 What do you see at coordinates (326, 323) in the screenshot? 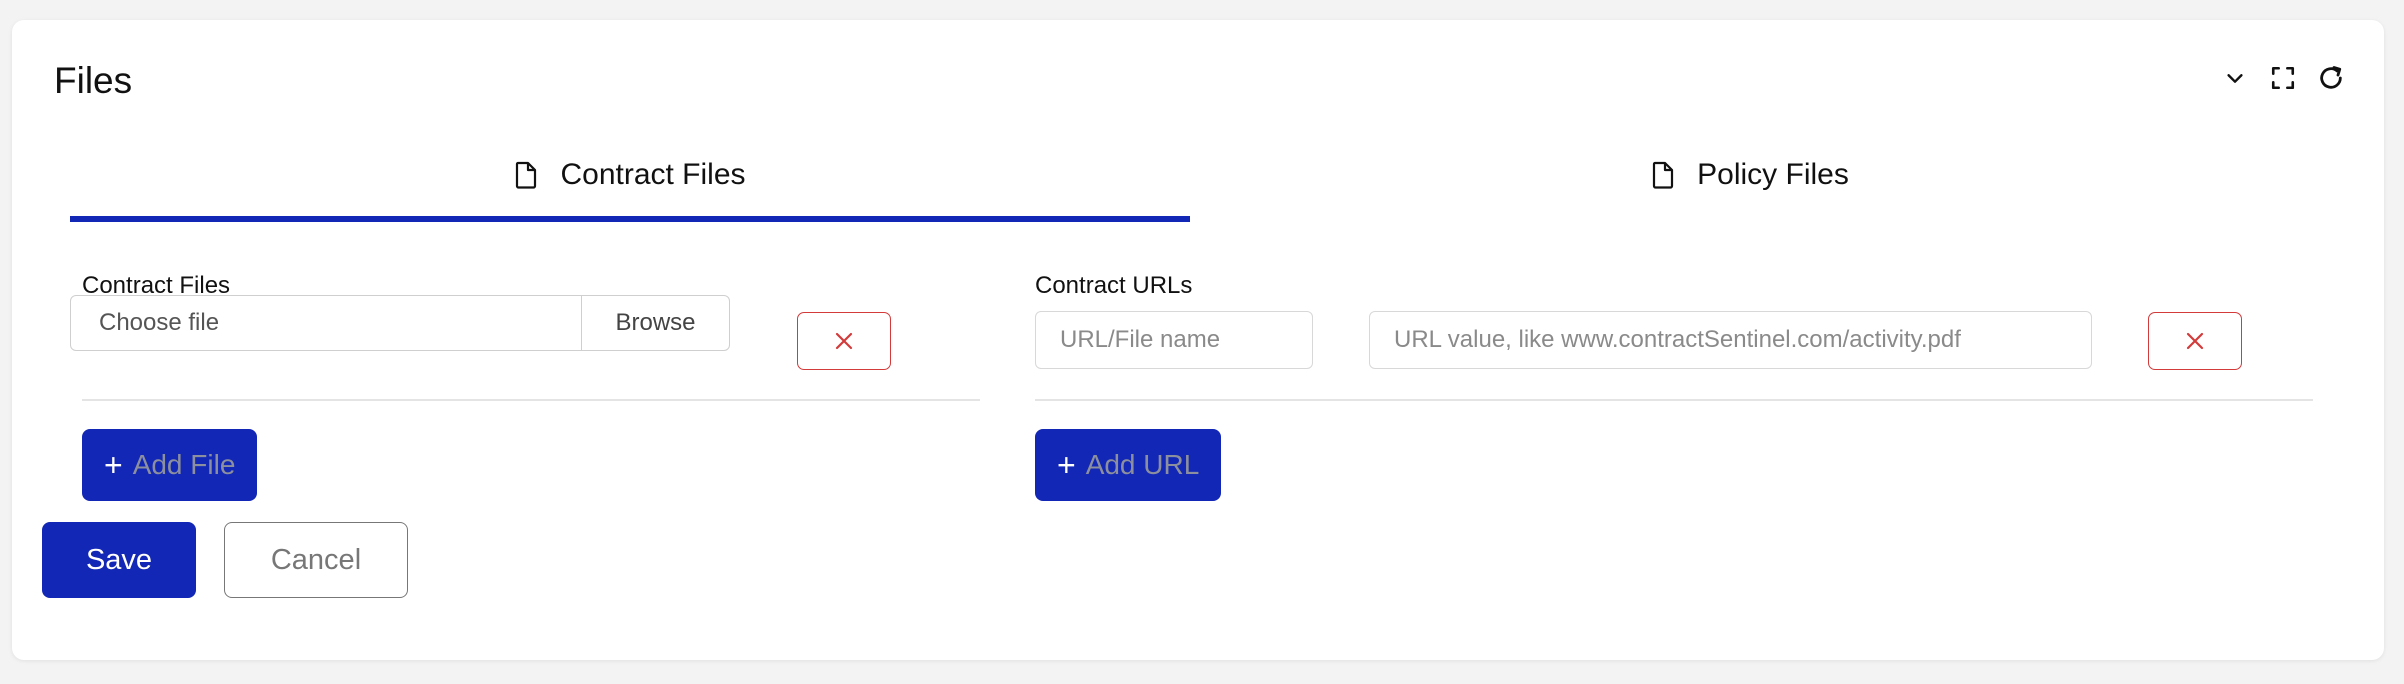
I see `choose-file-field: Choose file` at bounding box center [326, 323].